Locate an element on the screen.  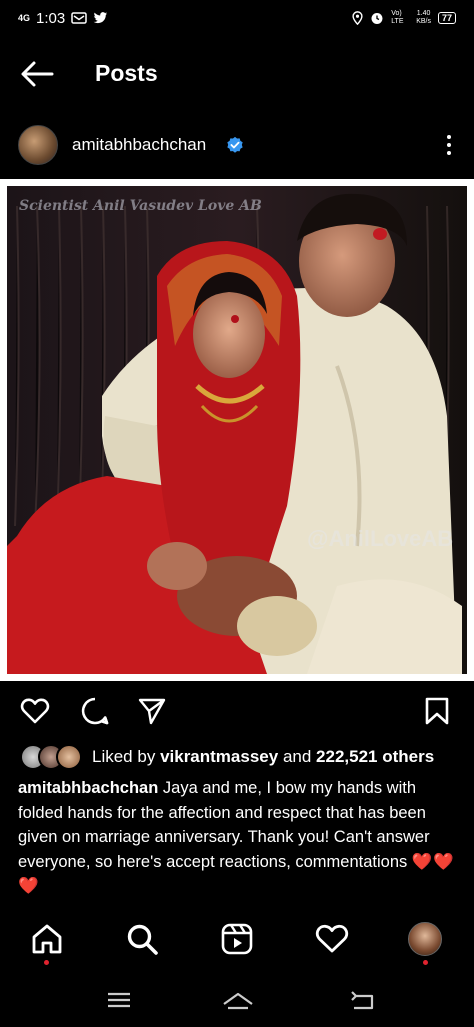
likes-prefix: Liked by is located at coordinates (124, 756).